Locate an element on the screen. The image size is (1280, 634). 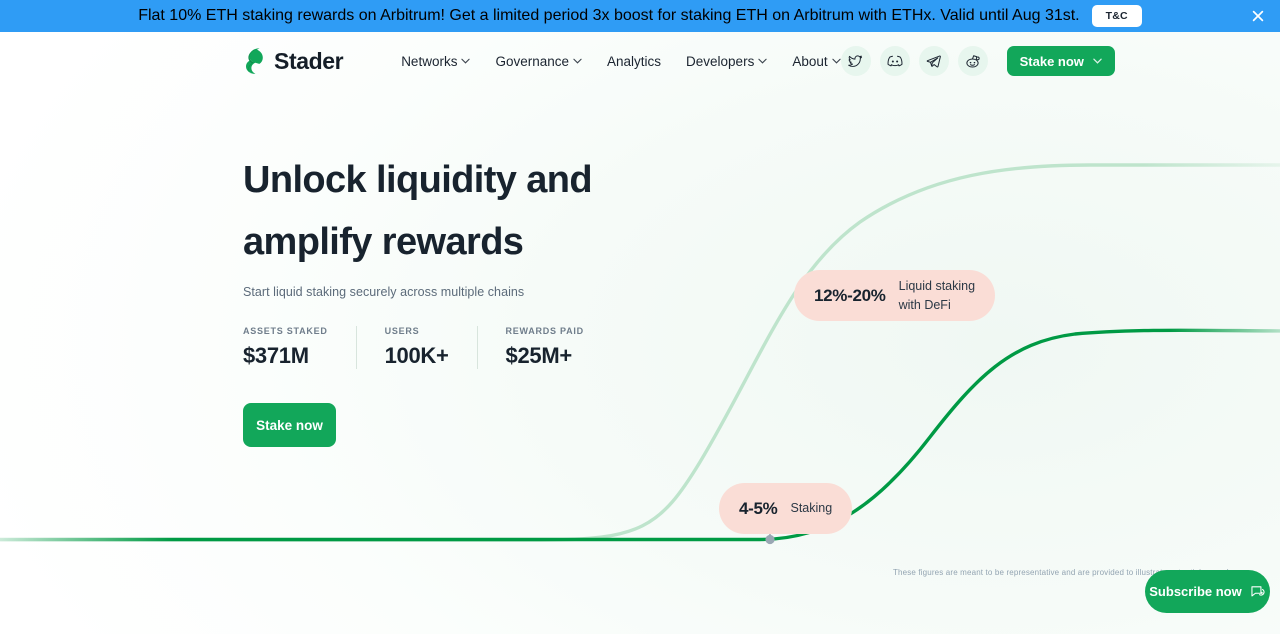
telegram-icon is located at coordinates (933, 61).